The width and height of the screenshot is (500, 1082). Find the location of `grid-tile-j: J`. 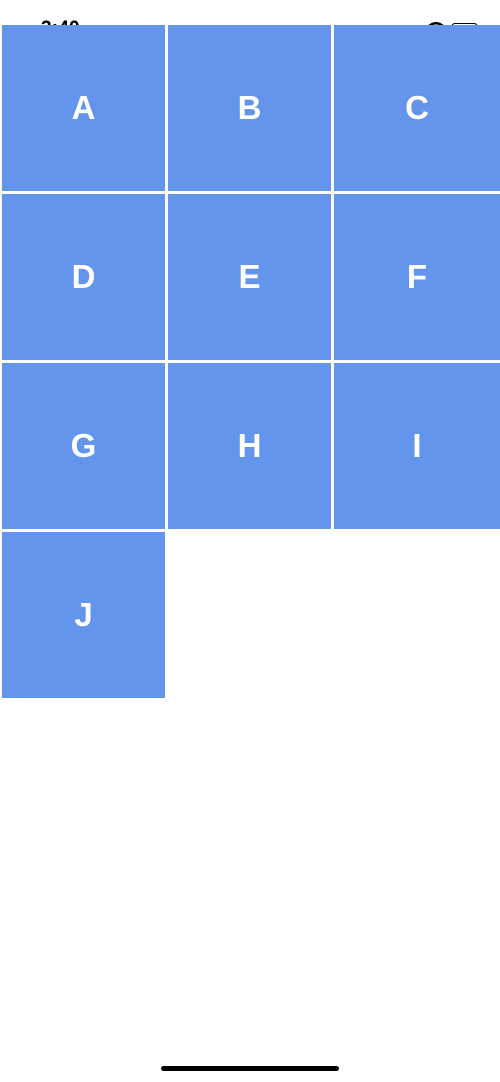

grid-tile-j: J is located at coordinates (83, 615).